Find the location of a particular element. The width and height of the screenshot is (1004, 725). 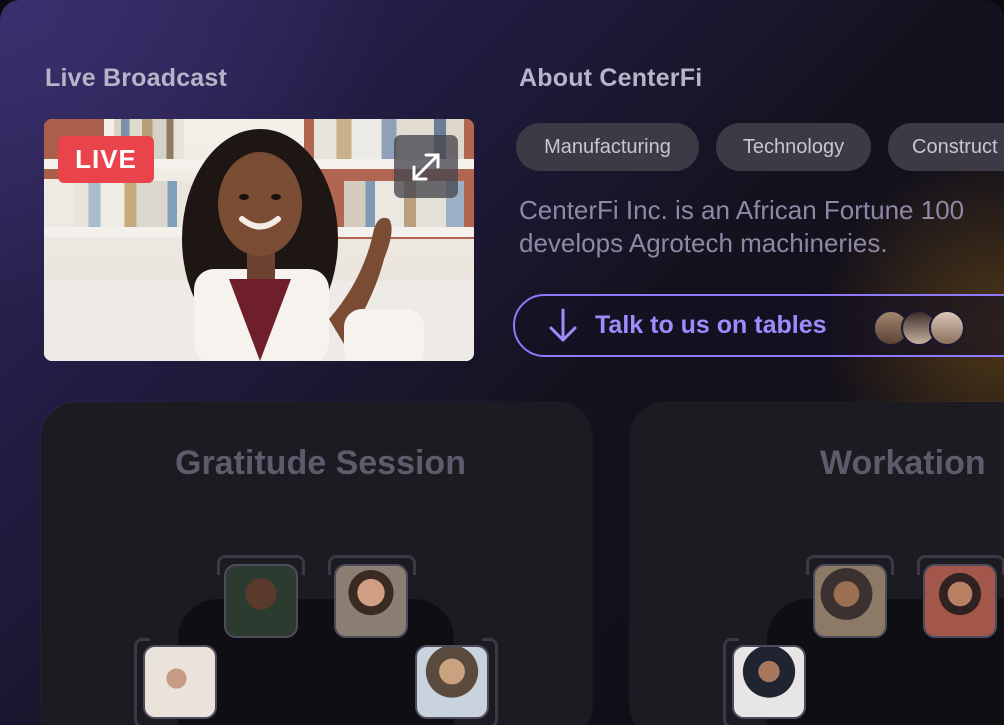

participant-avatar is located at coordinates (947, 328).